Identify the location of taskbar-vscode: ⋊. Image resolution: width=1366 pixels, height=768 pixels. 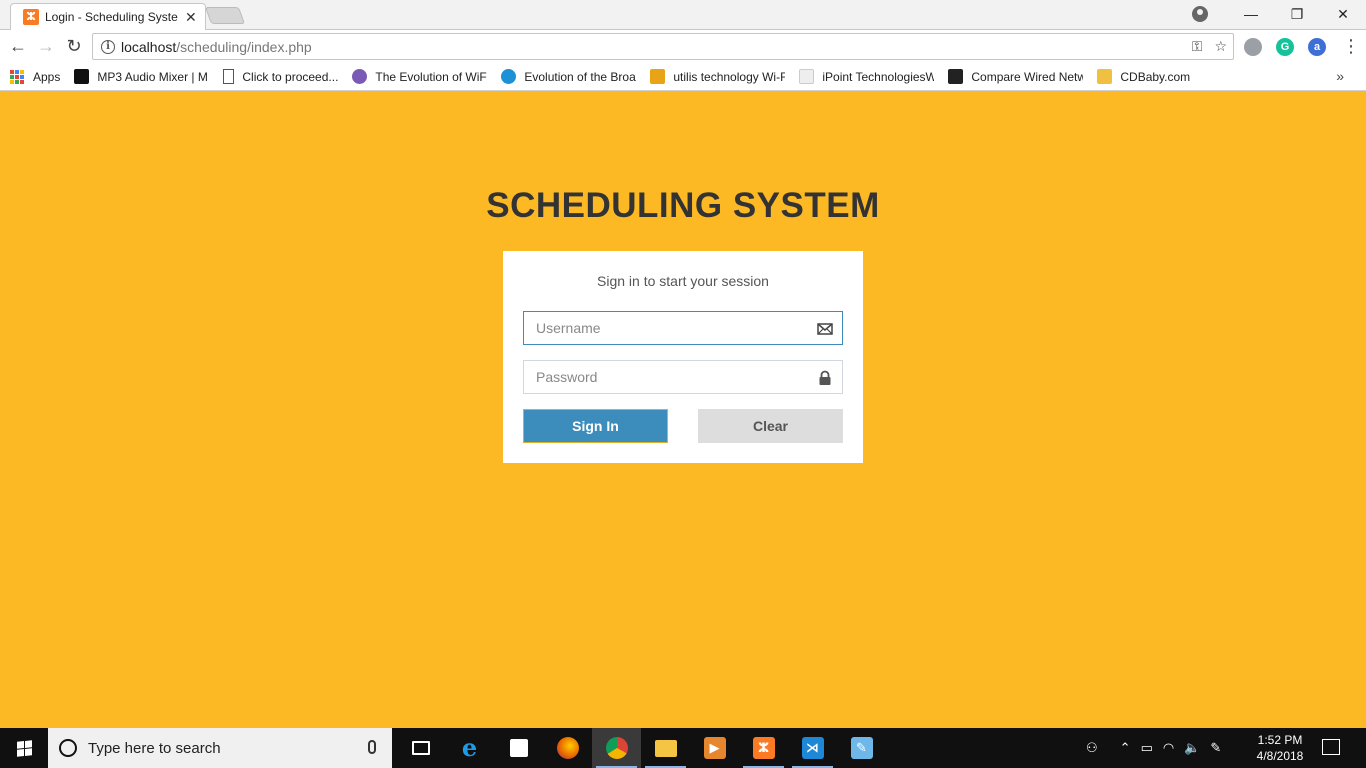
(812, 748).